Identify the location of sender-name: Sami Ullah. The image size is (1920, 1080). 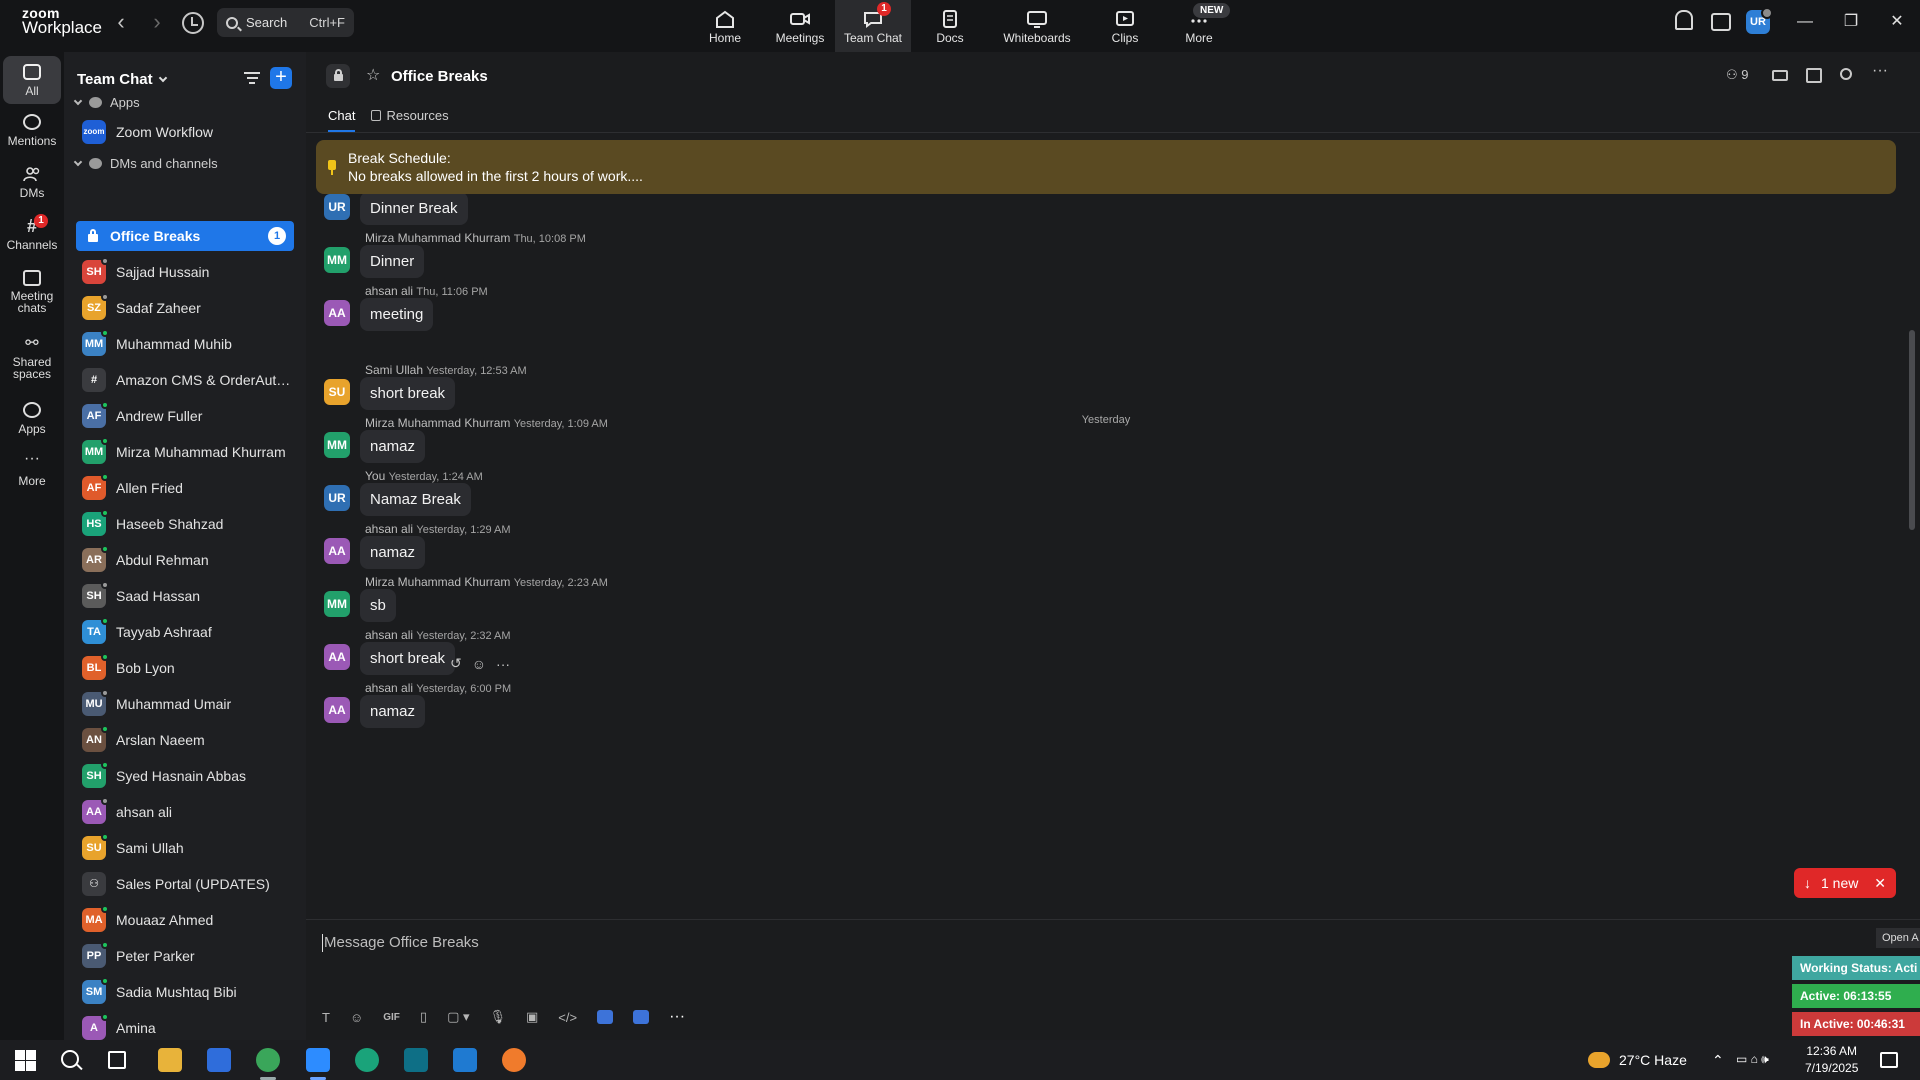
(394, 370).